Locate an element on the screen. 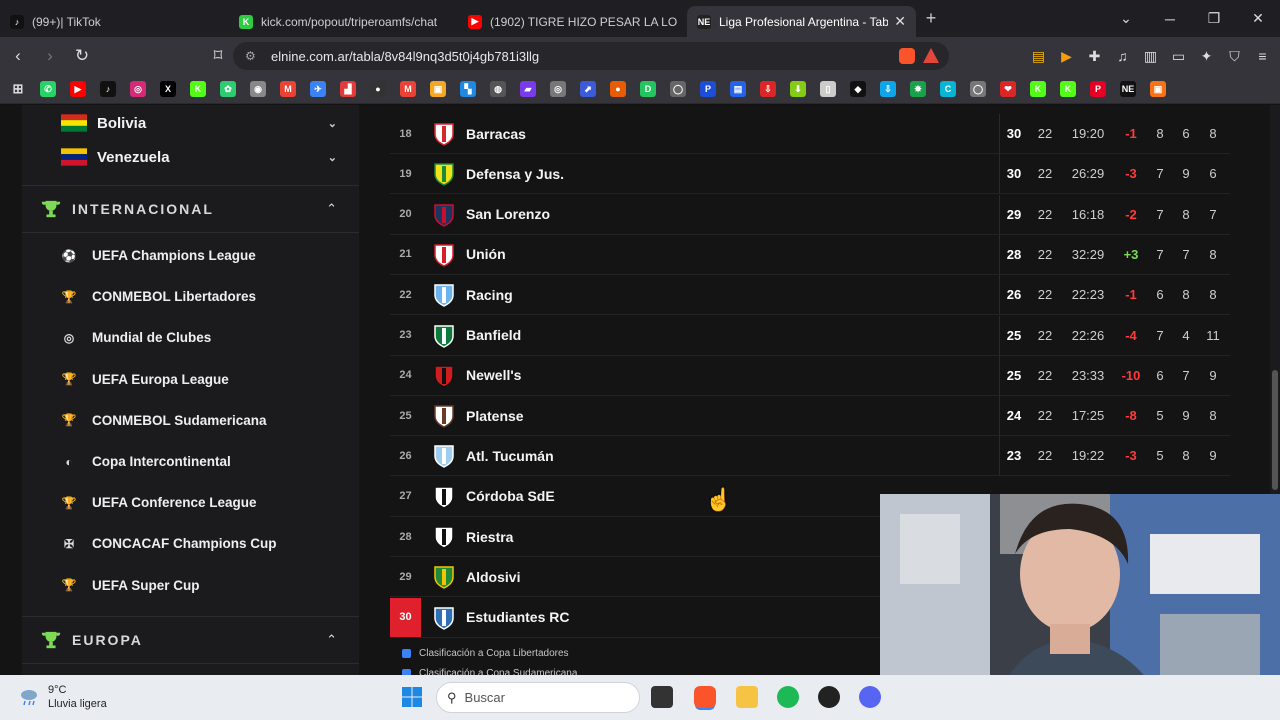 The image size is (1280, 720). vpn-icon: ⛉ is located at coordinates (1234, 56).